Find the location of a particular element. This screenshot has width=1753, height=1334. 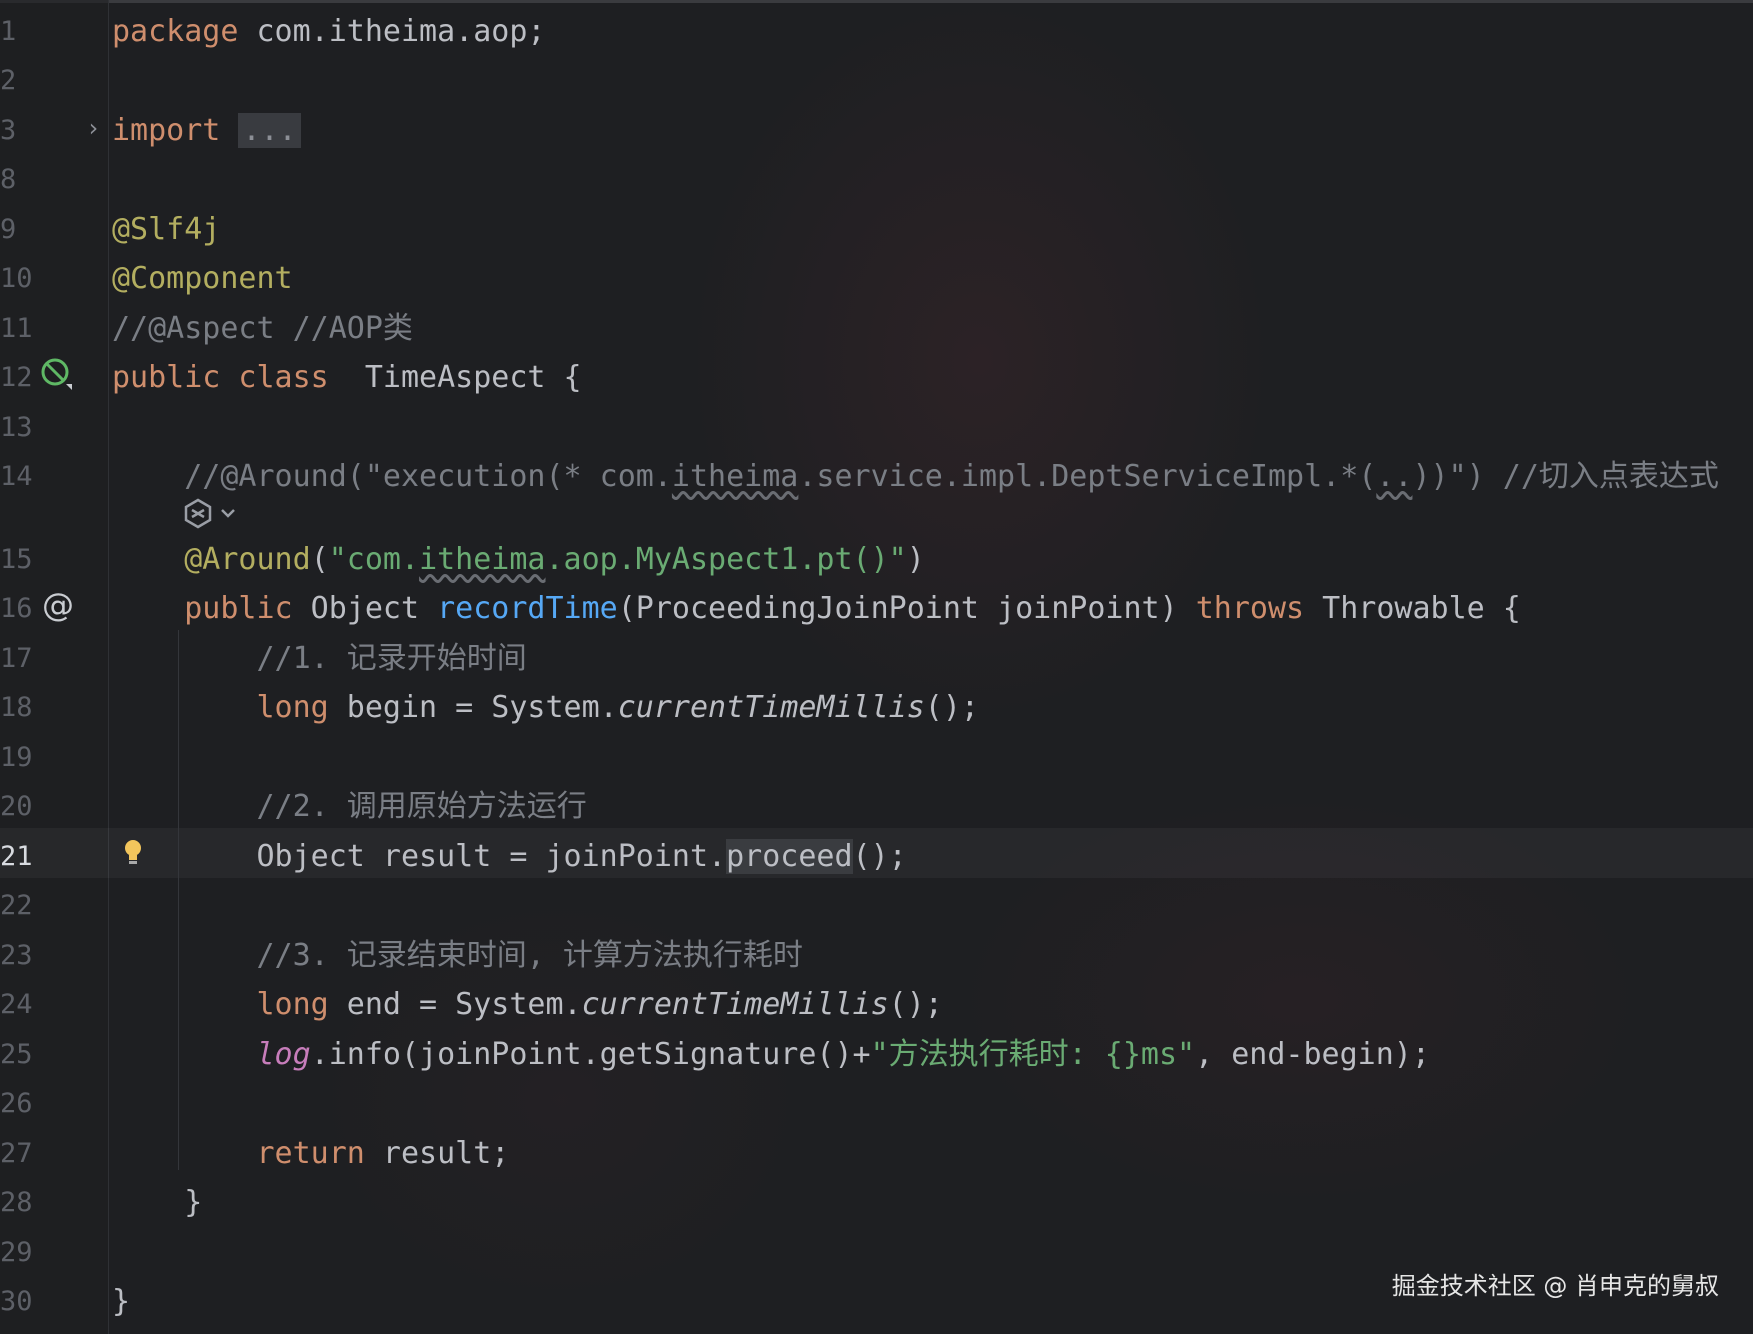

code-line: 12 public class TimeAspect { is located at coordinates (876, 378).